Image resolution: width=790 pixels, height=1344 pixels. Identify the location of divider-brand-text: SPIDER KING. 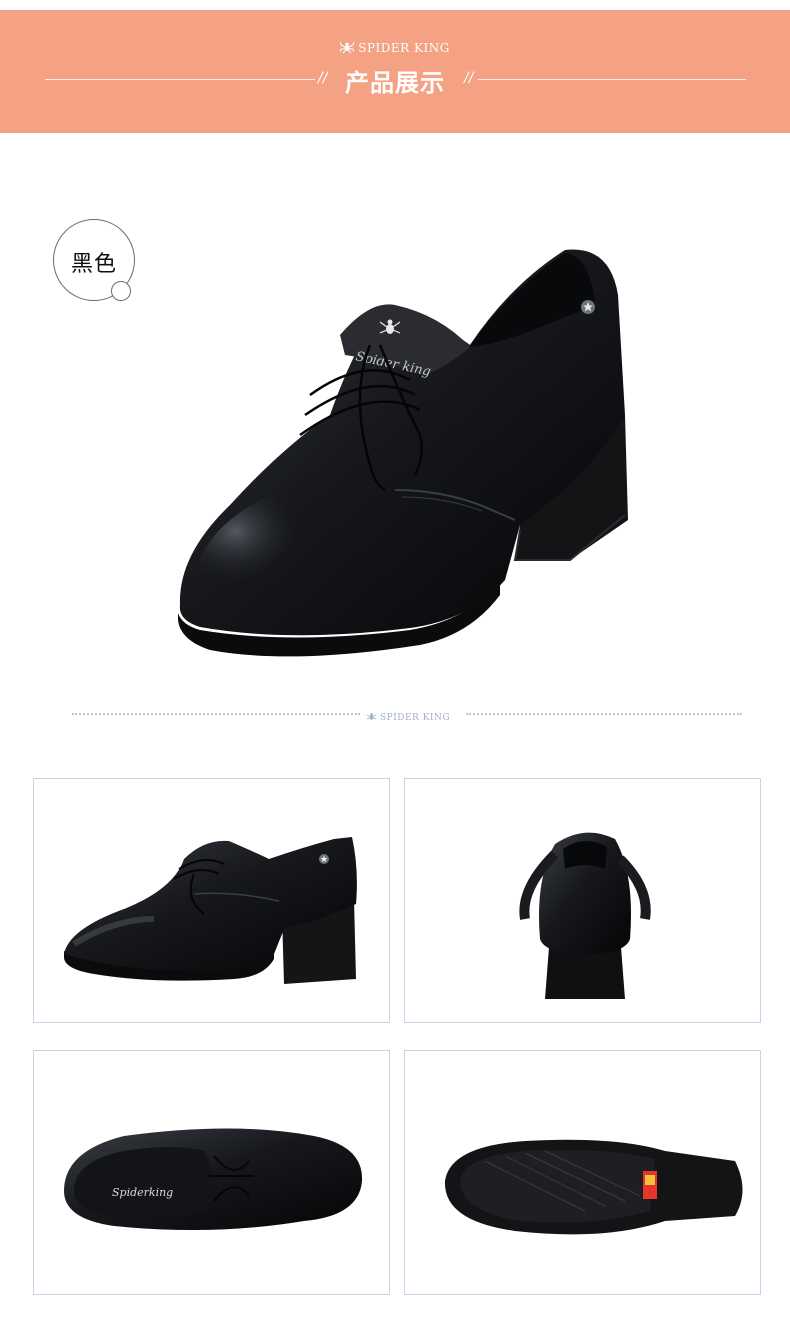
(415, 718).